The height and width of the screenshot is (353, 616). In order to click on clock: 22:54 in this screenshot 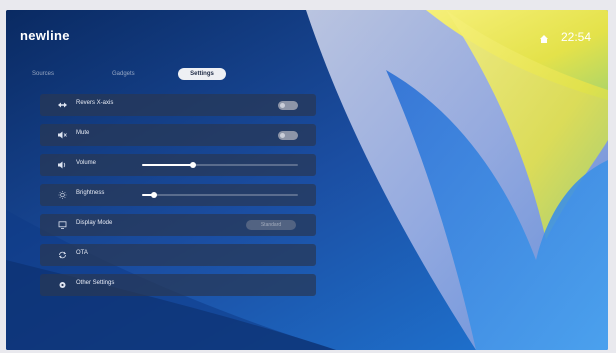, I will do `click(576, 37)`.